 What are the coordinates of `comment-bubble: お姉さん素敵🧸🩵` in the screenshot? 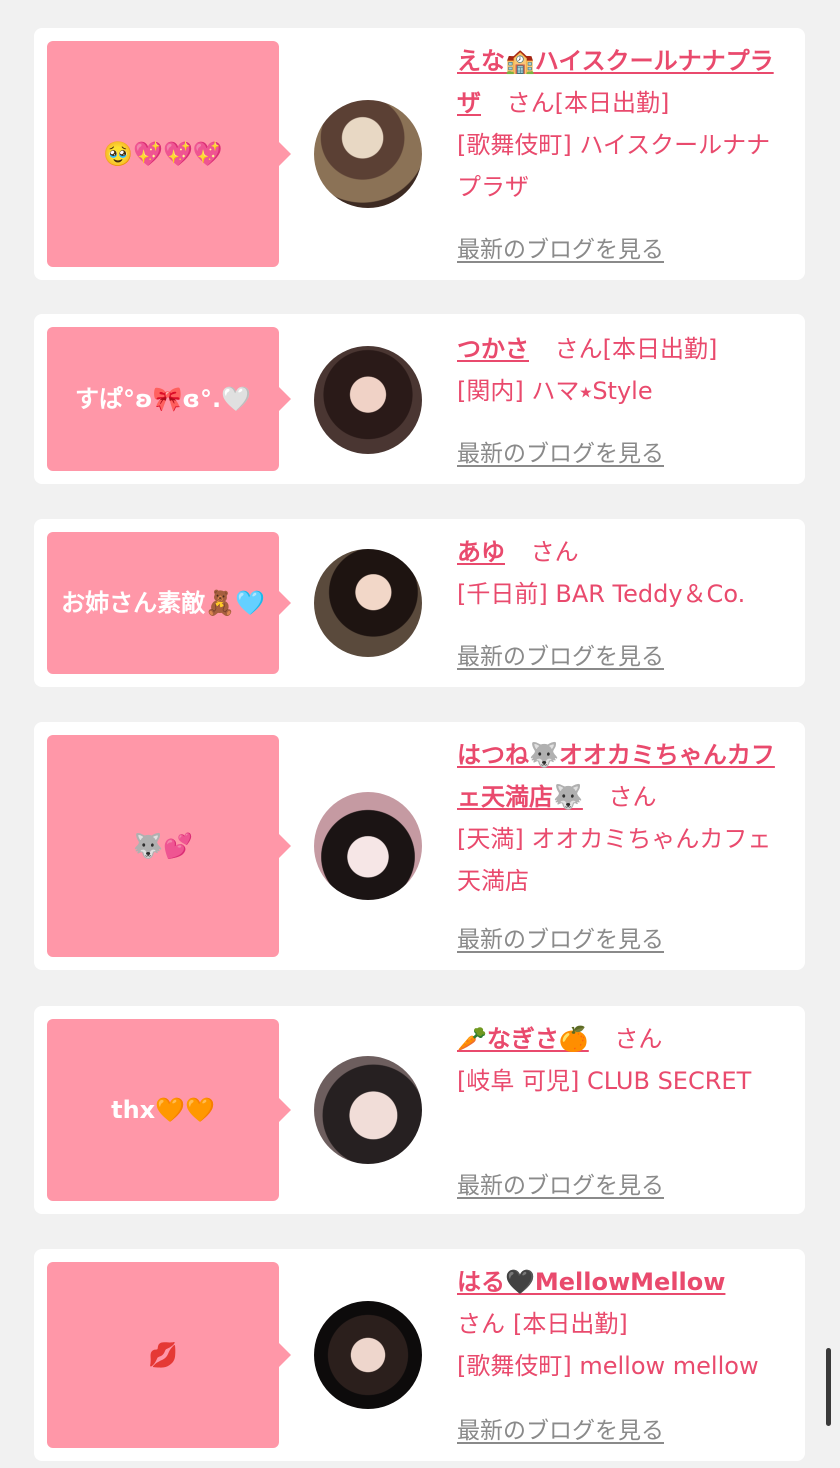 It's located at (169, 603).